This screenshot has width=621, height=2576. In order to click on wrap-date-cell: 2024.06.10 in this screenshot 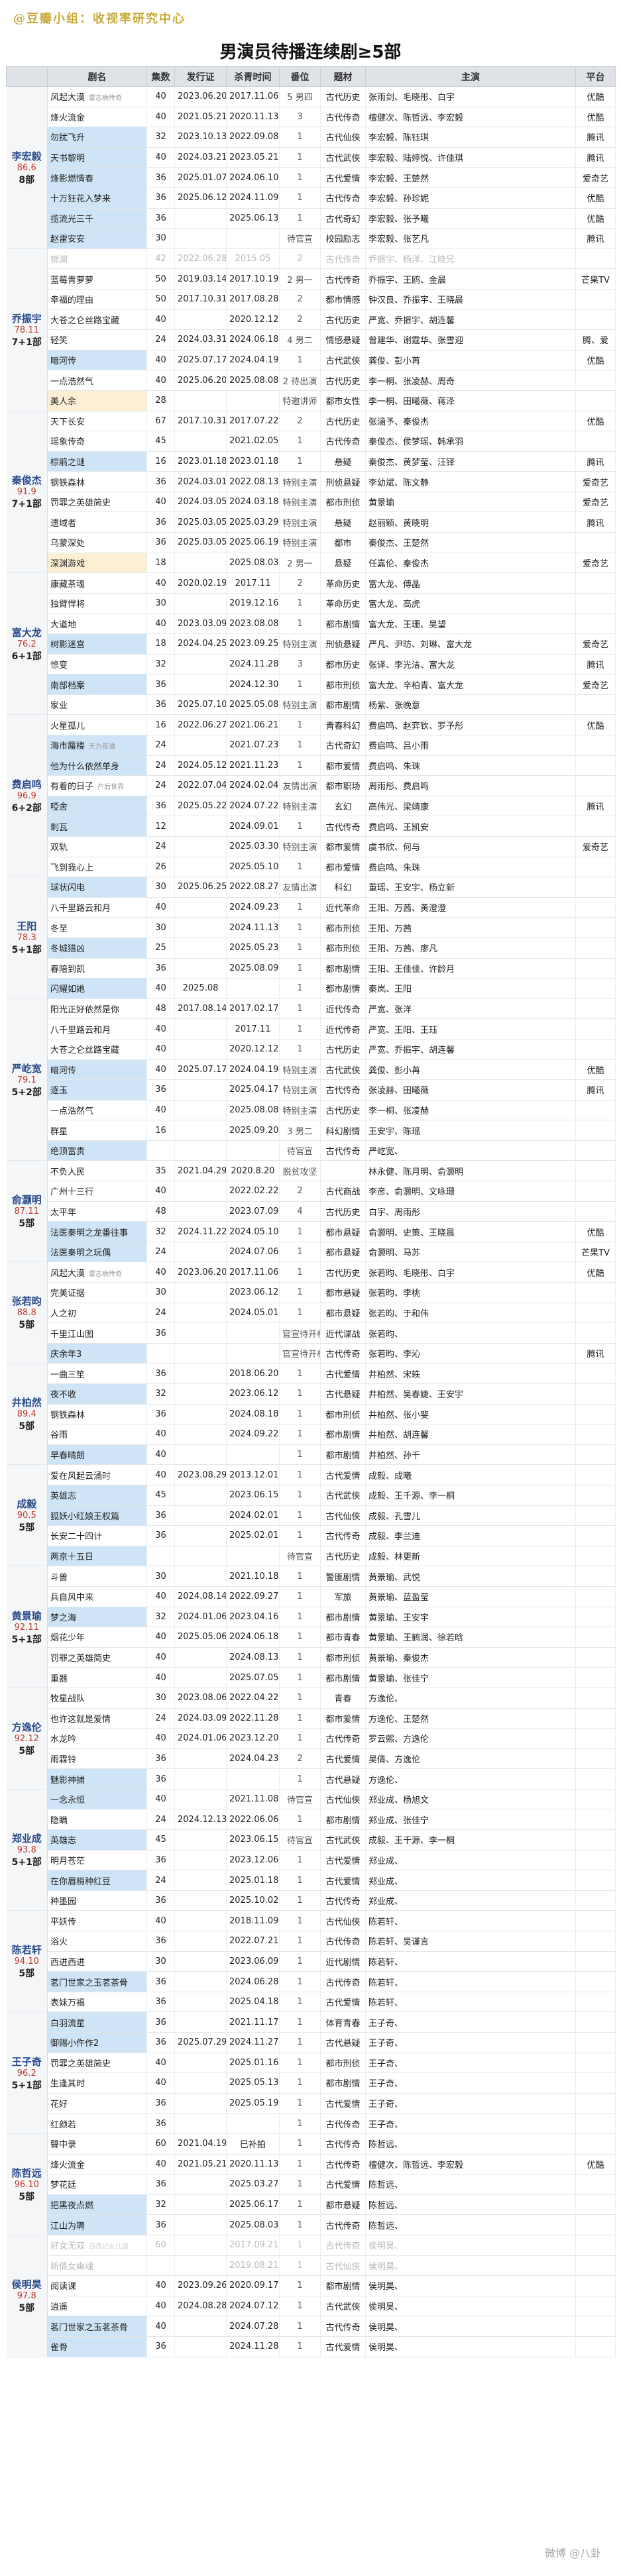, I will do `click(253, 177)`.